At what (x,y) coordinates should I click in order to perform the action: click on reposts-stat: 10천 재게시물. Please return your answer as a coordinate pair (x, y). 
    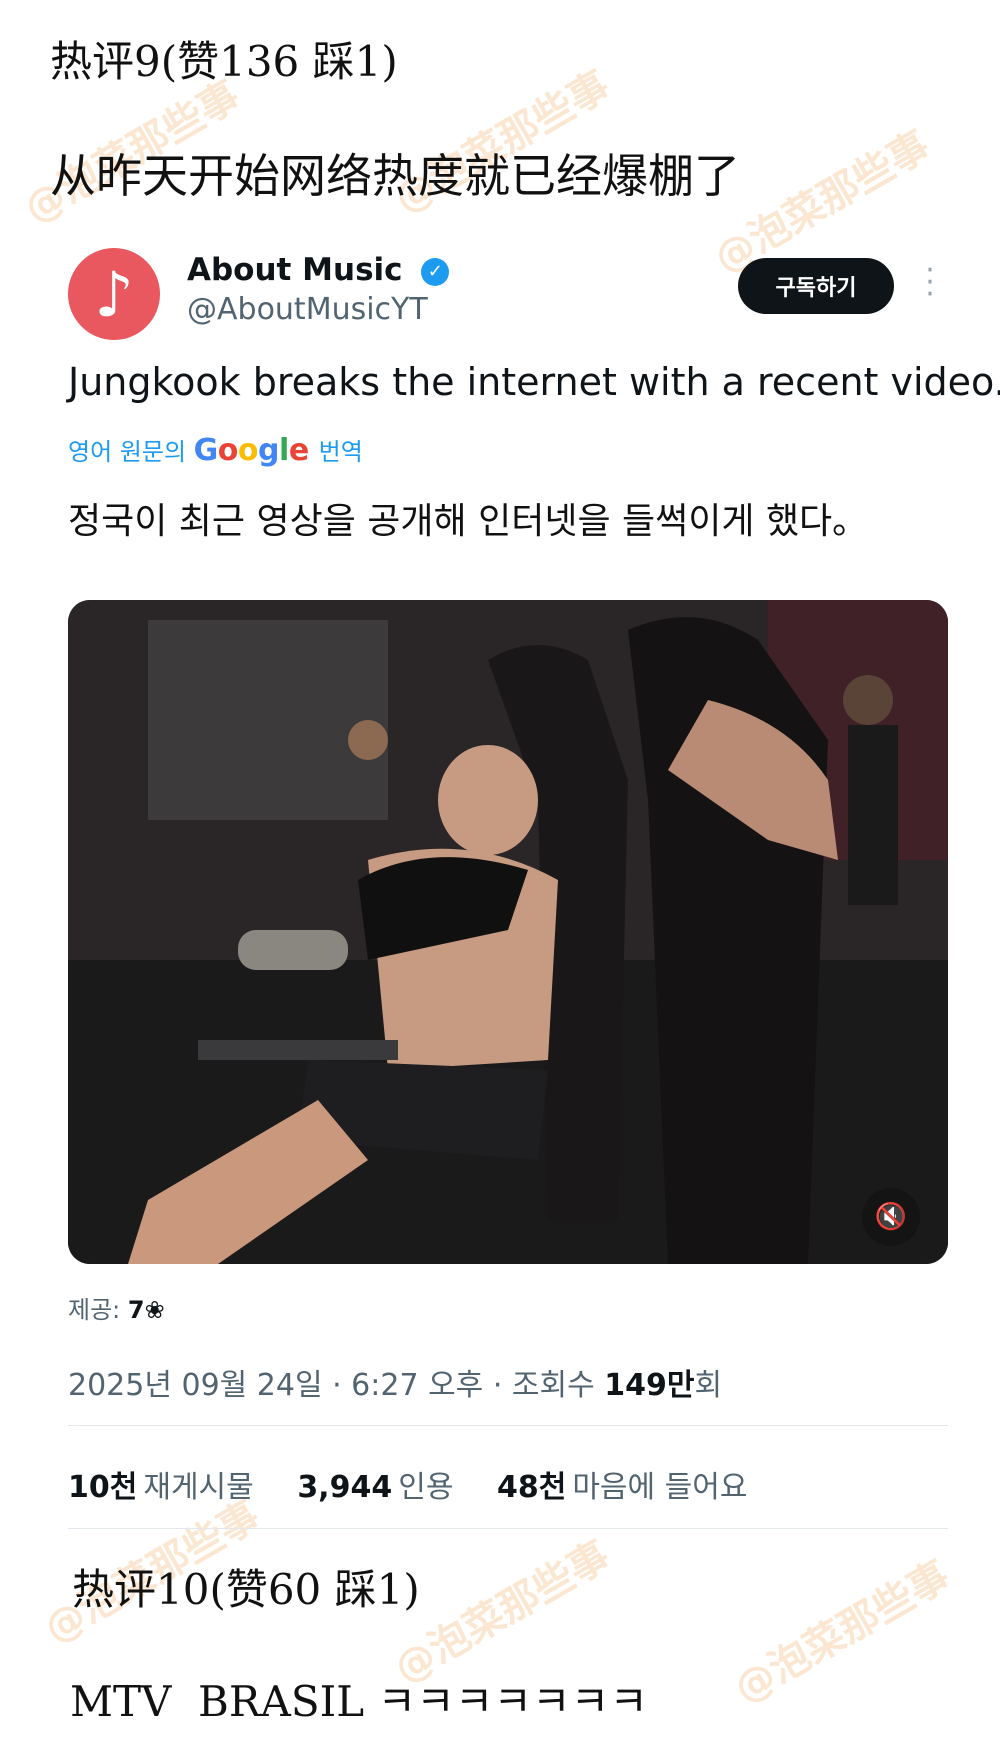
    Looking at the image, I should click on (161, 1487).